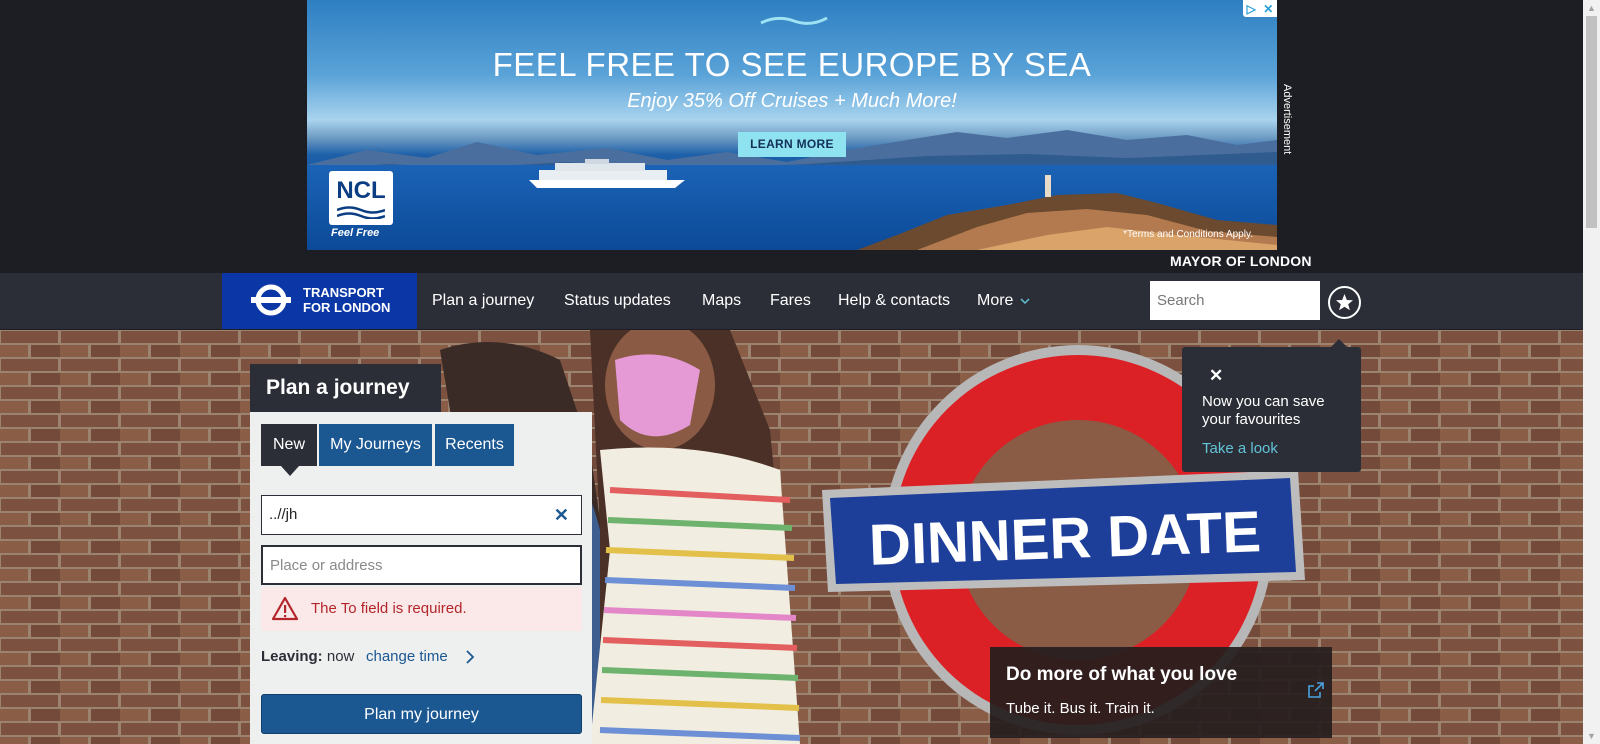 This screenshot has height=744, width=1600. I want to click on from-field: ..//jh ✕, so click(421, 515).